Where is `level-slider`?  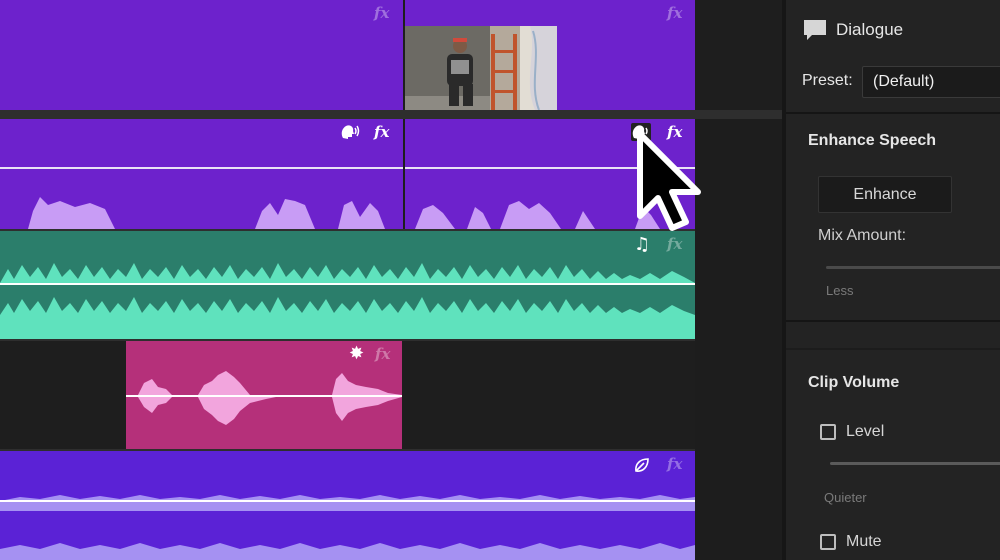 level-slider is located at coordinates (915, 463).